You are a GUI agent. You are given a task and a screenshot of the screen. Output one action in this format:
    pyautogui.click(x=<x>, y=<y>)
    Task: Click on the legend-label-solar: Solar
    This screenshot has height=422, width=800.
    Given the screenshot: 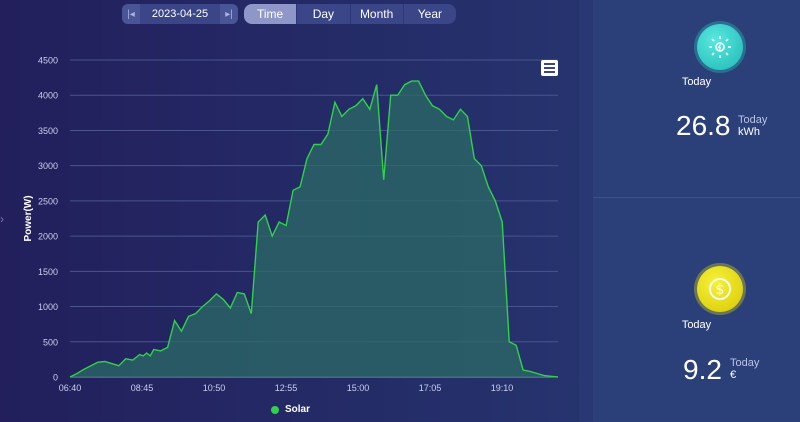 What is the action you would take?
    pyautogui.click(x=298, y=409)
    